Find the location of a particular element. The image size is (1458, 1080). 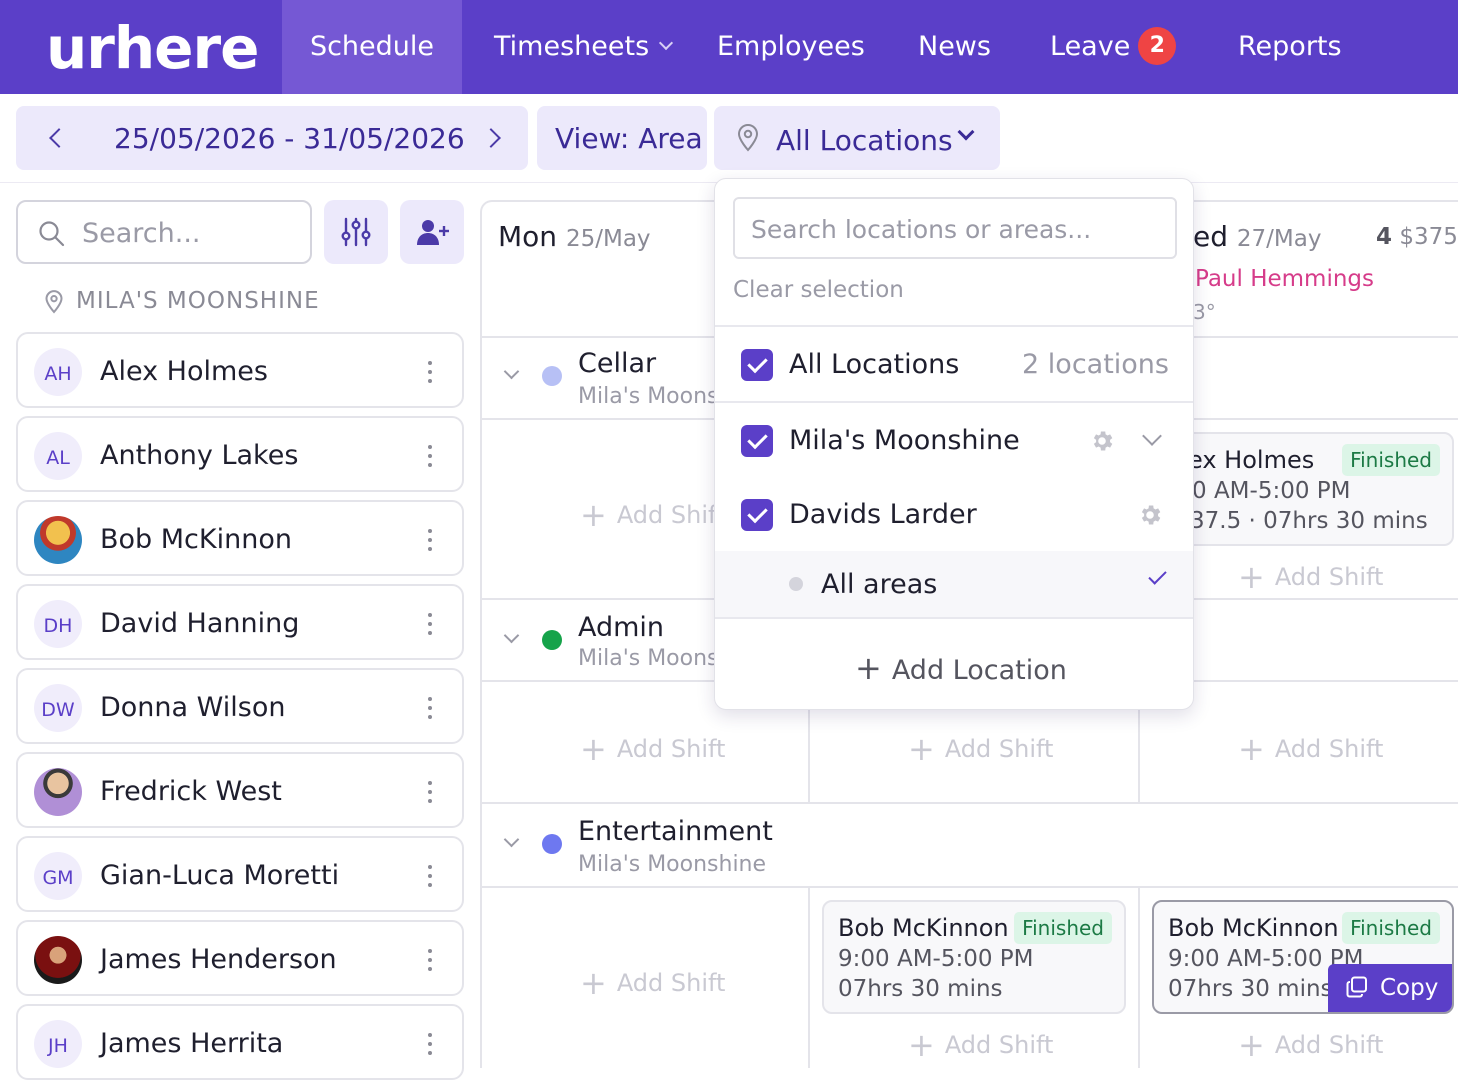

filter-button is located at coordinates (356, 232).